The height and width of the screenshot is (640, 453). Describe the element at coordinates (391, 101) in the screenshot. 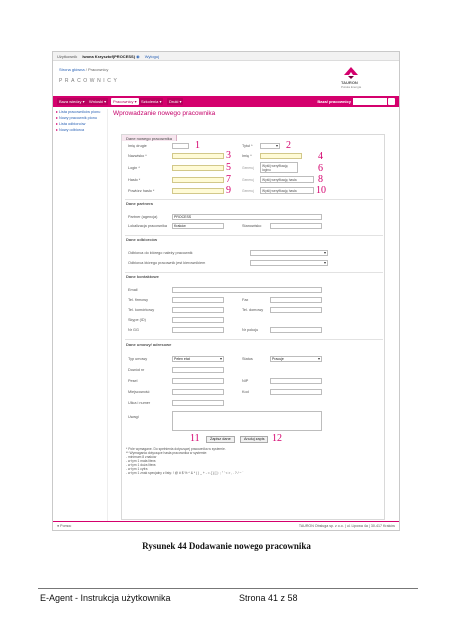

I see `search-go-icon` at that location.